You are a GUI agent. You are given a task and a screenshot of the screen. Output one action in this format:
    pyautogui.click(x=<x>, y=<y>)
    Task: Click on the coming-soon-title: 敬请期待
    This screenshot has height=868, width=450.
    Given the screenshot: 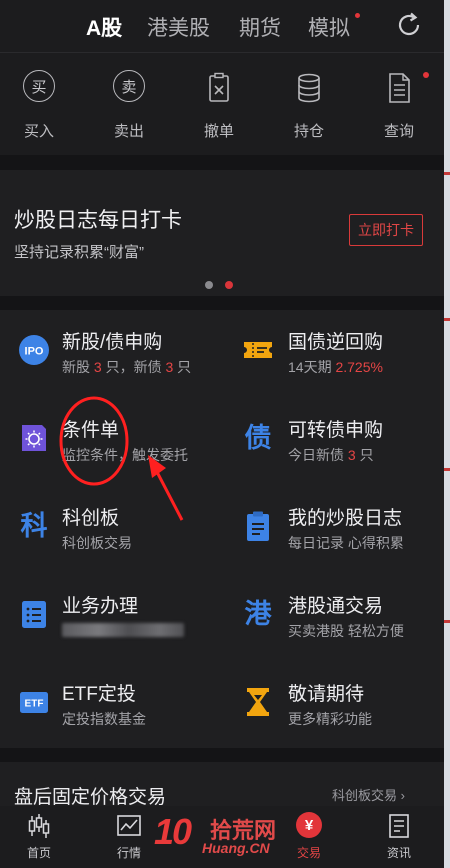 What is the action you would take?
    pyautogui.click(x=326, y=694)
    